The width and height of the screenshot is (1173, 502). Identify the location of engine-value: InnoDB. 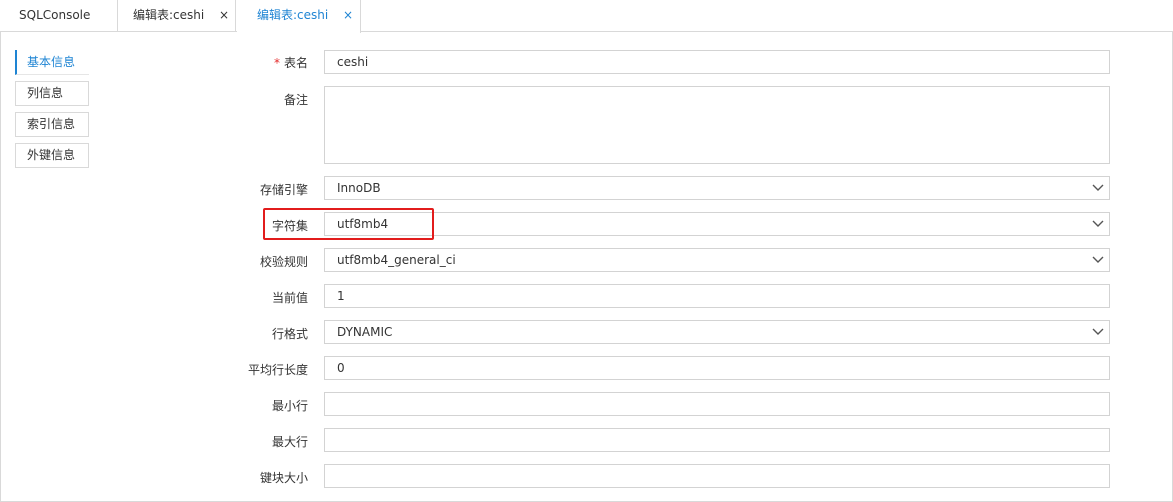
(359, 188).